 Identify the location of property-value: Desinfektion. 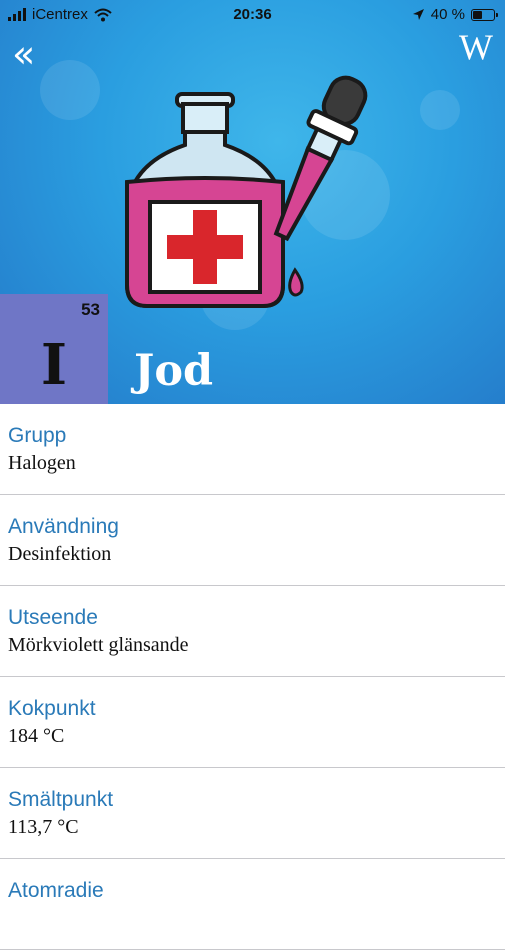
(60, 554).